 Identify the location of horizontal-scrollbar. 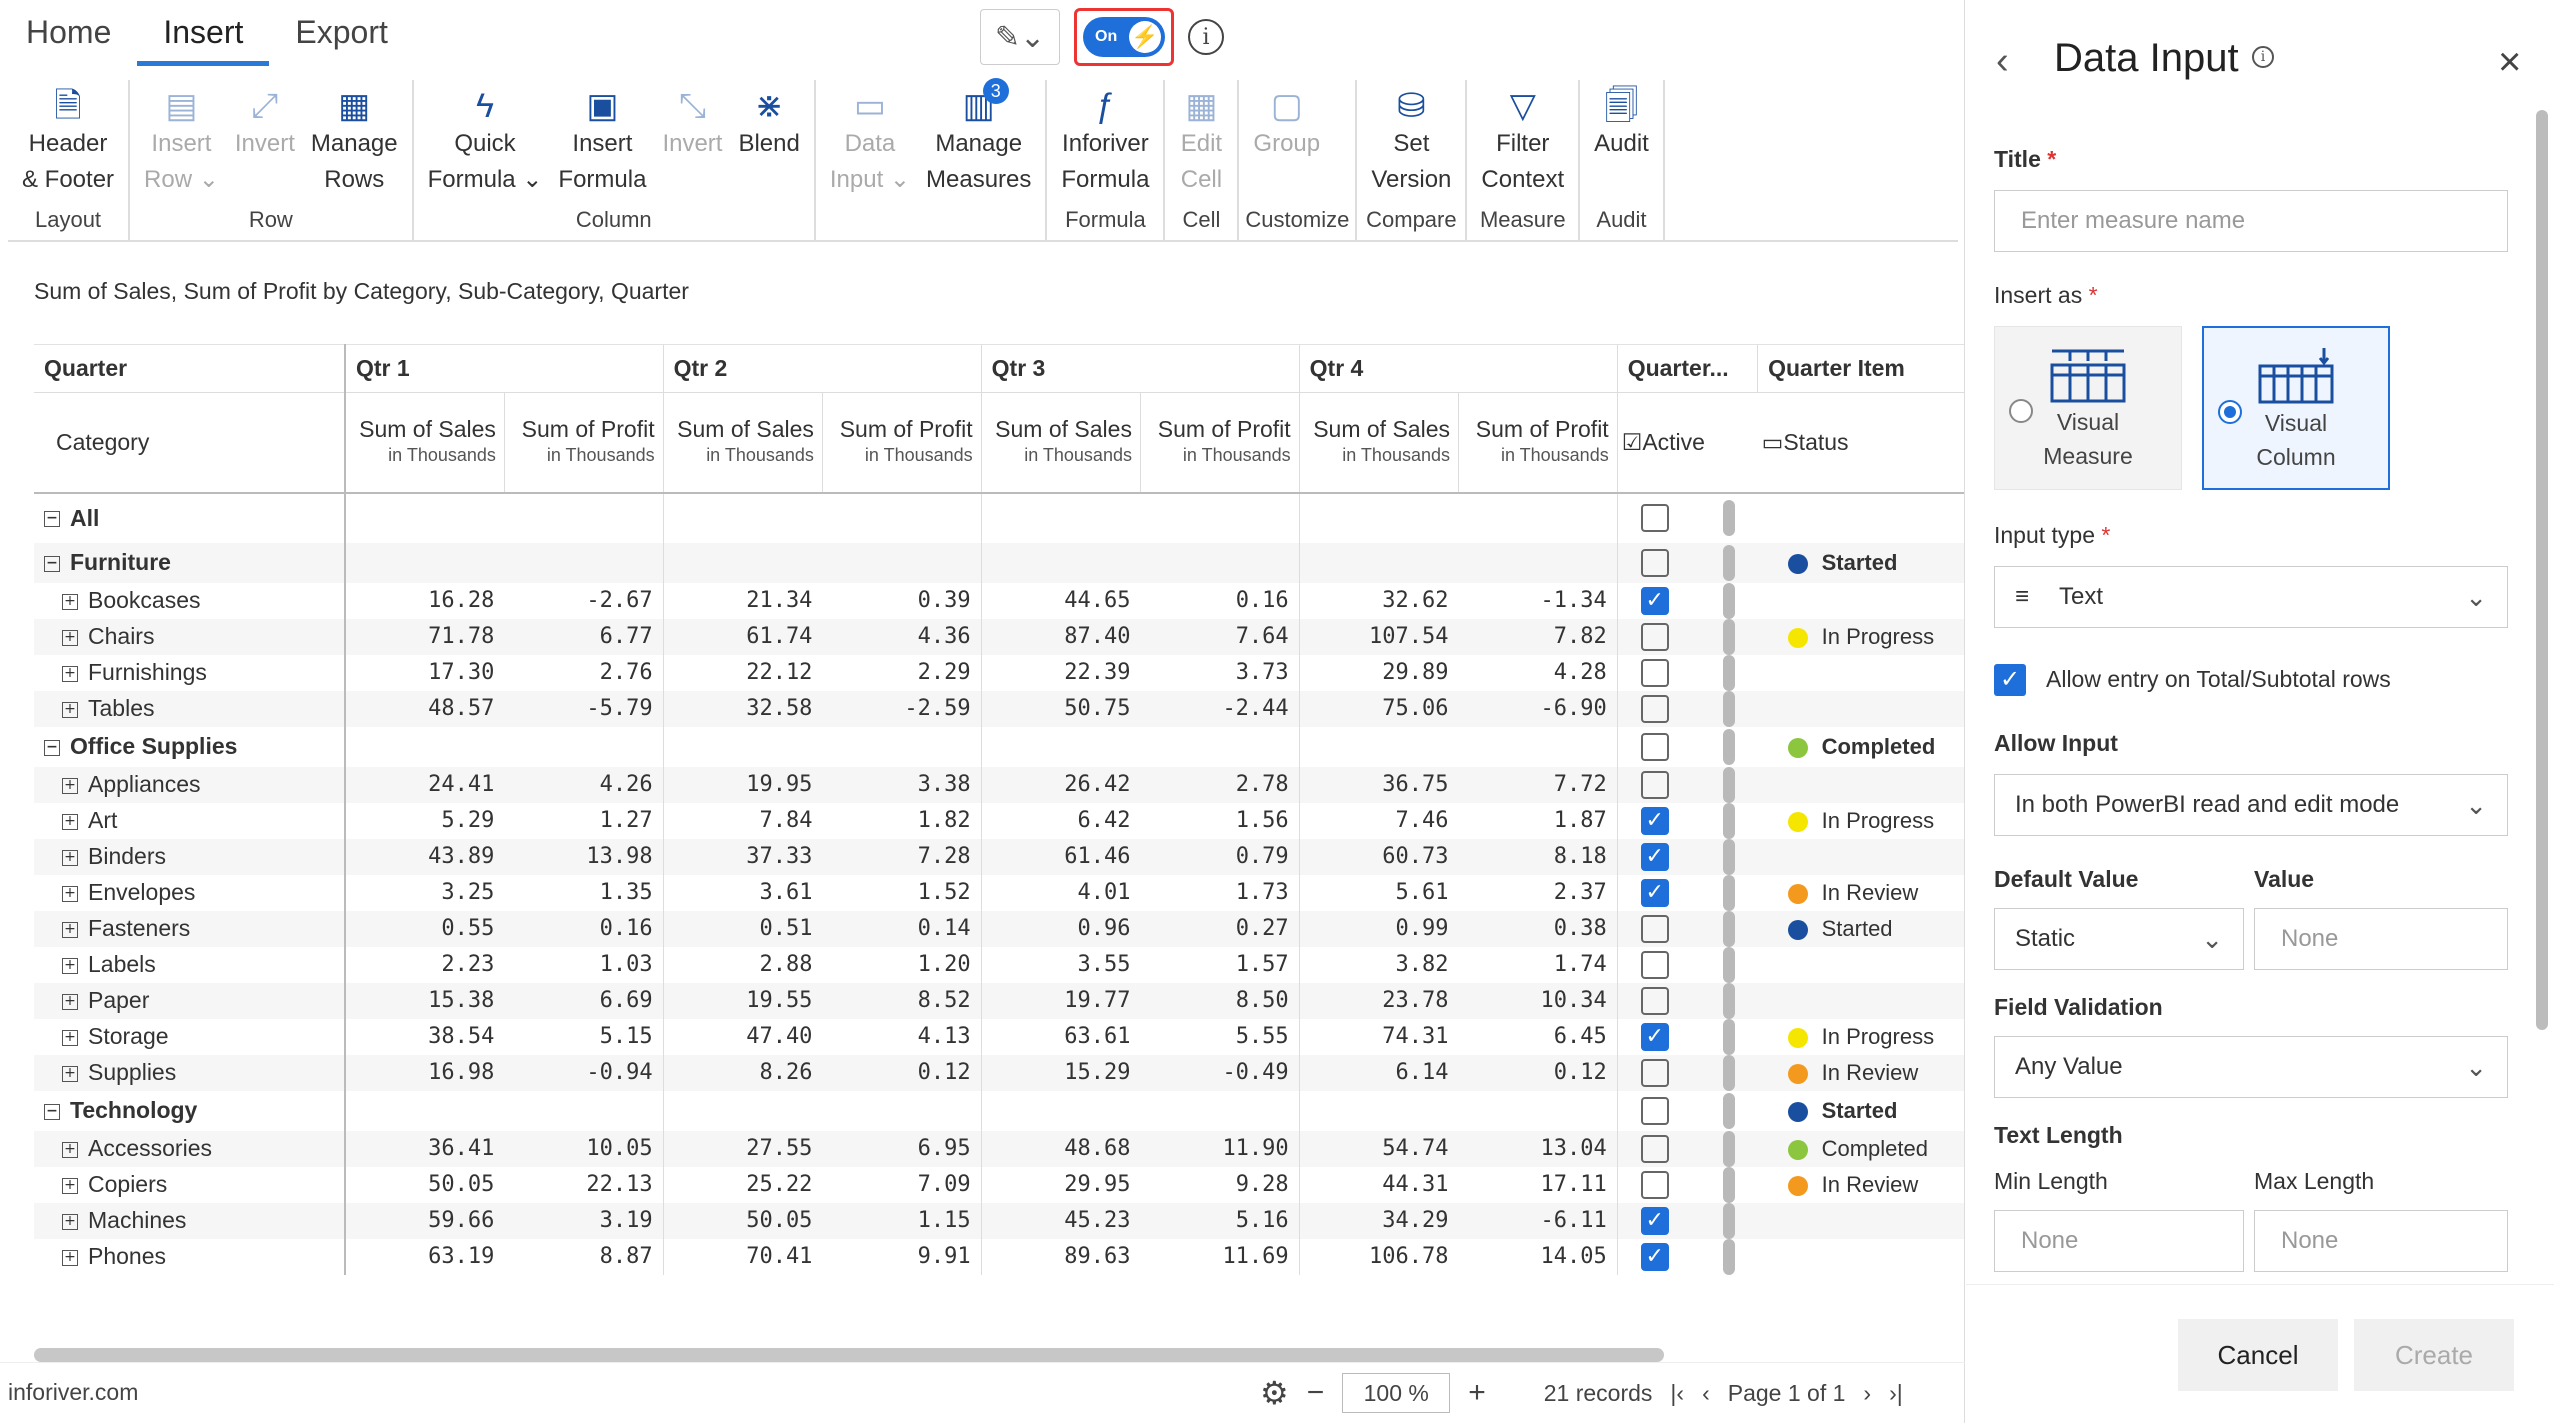
(849, 1355).